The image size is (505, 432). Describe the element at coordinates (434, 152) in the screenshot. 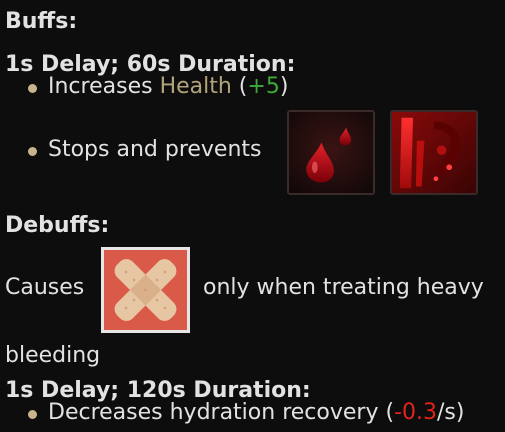

I see `bleeding-wound-icon` at that location.